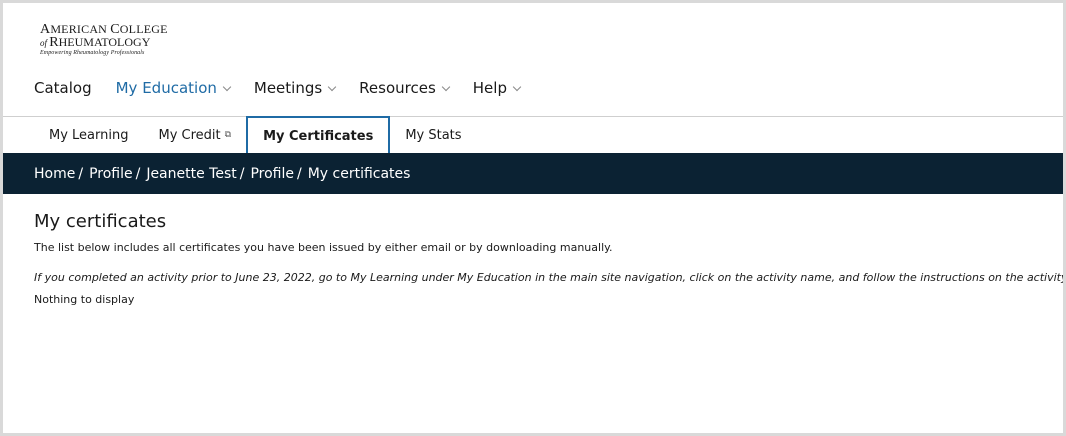 This screenshot has height=436, width=1066. Describe the element at coordinates (92, 53) in the screenshot. I see `logo-tagline: Empowering Rheumatology Professionals` at that location.